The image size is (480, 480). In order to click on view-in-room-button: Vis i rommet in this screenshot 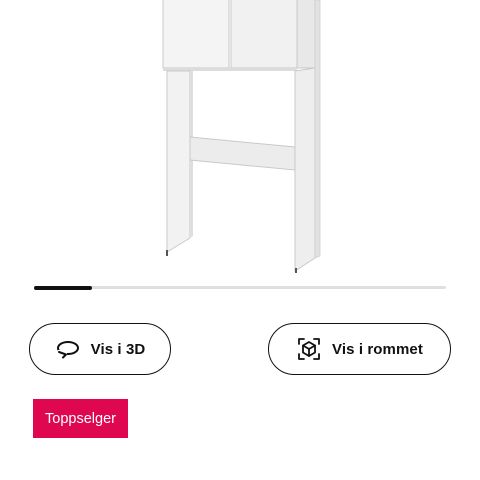, I will do `click(359, 349)`.